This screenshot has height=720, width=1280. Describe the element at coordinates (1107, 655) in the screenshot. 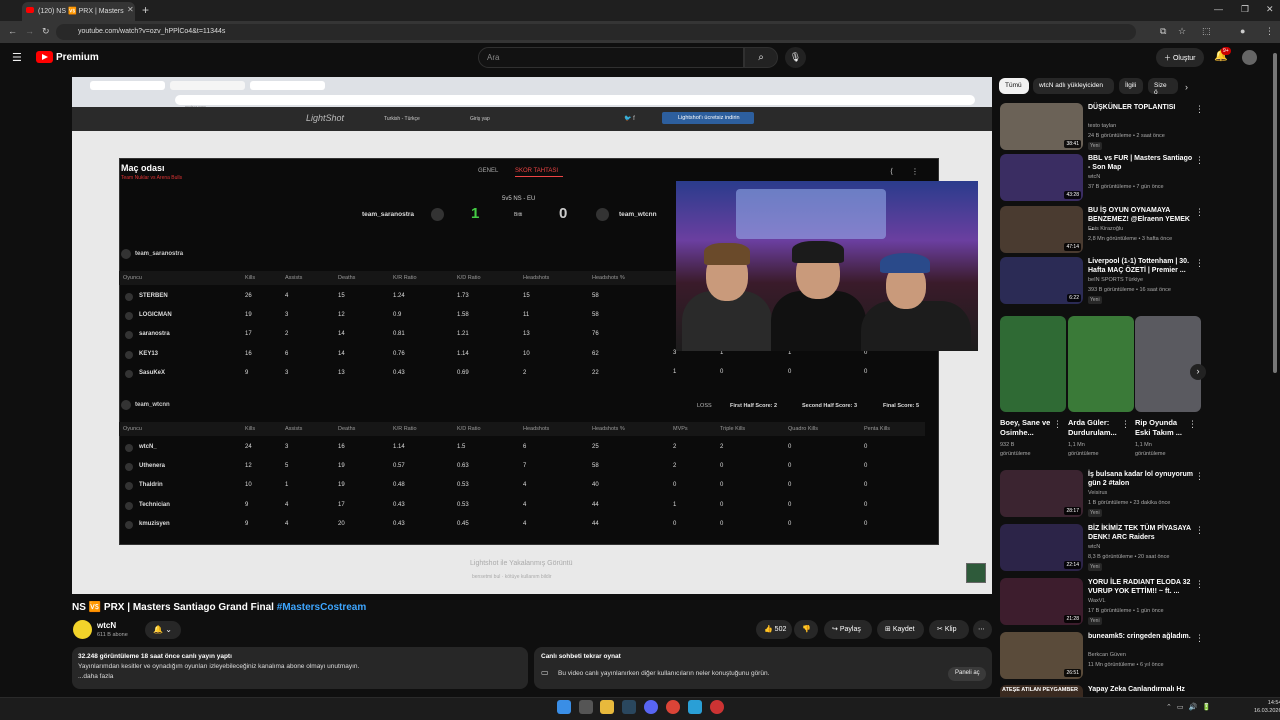

I see `video-channel: Berkcan Güven` at that location.